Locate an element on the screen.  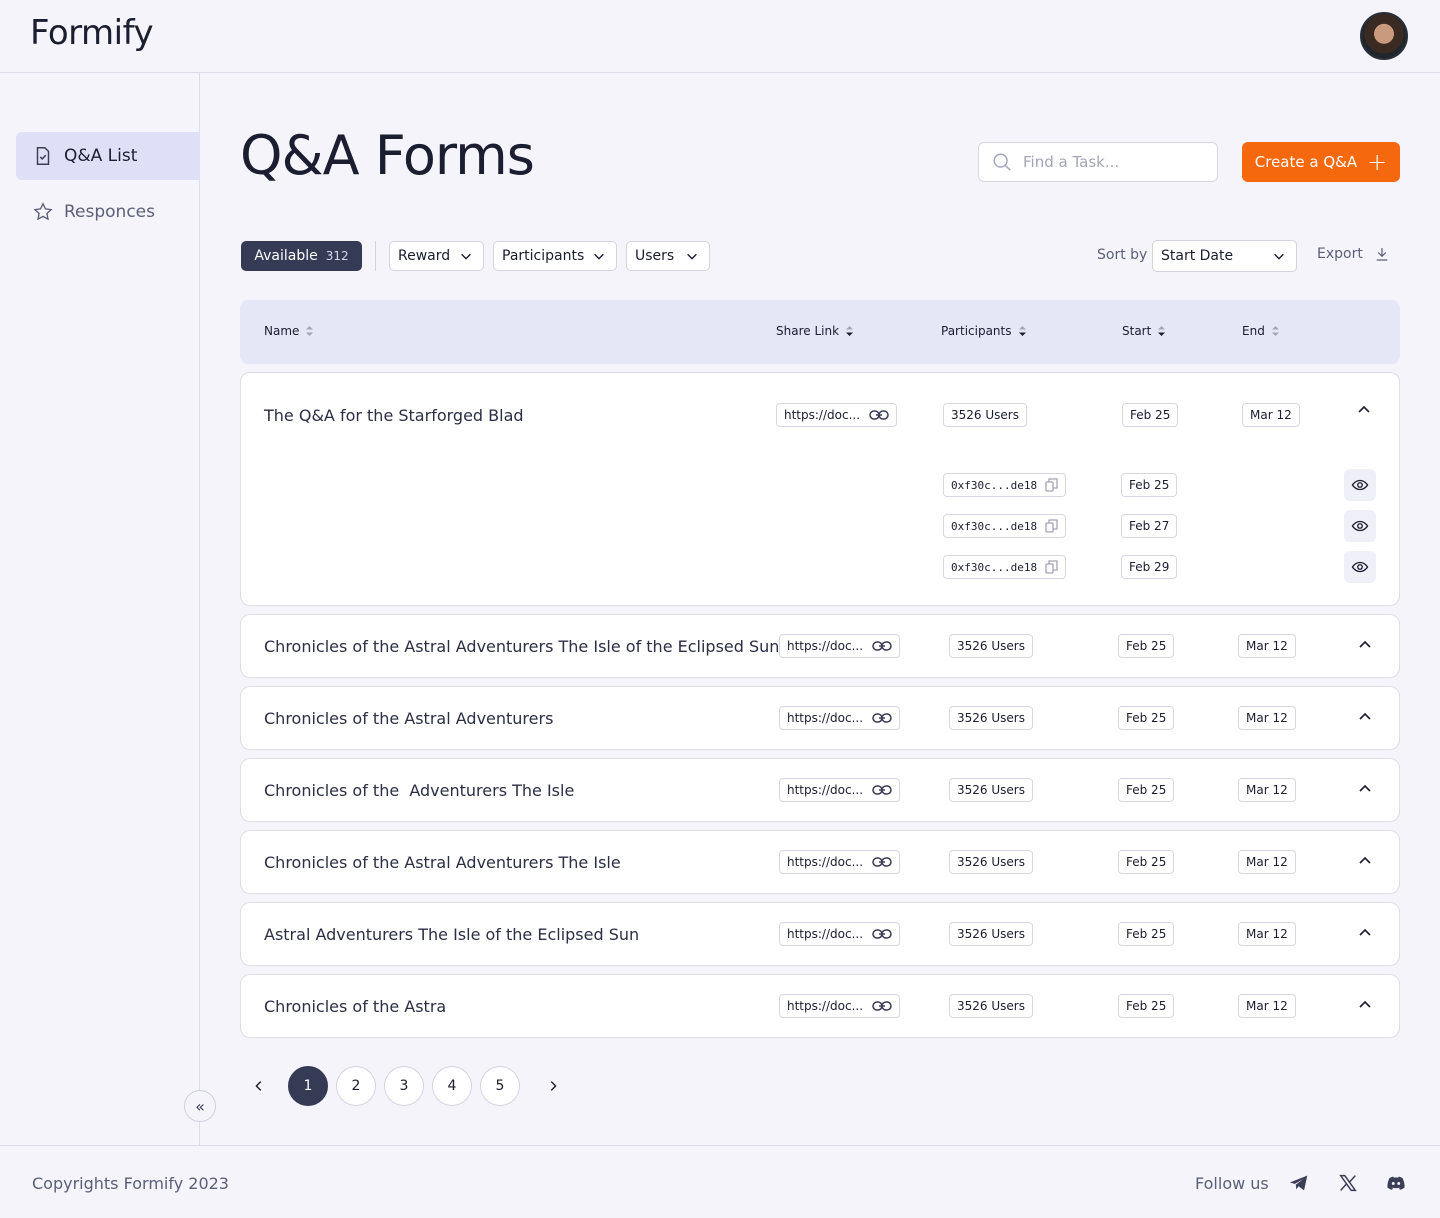
column-header-end: End is located at coordinates (1261, 331).